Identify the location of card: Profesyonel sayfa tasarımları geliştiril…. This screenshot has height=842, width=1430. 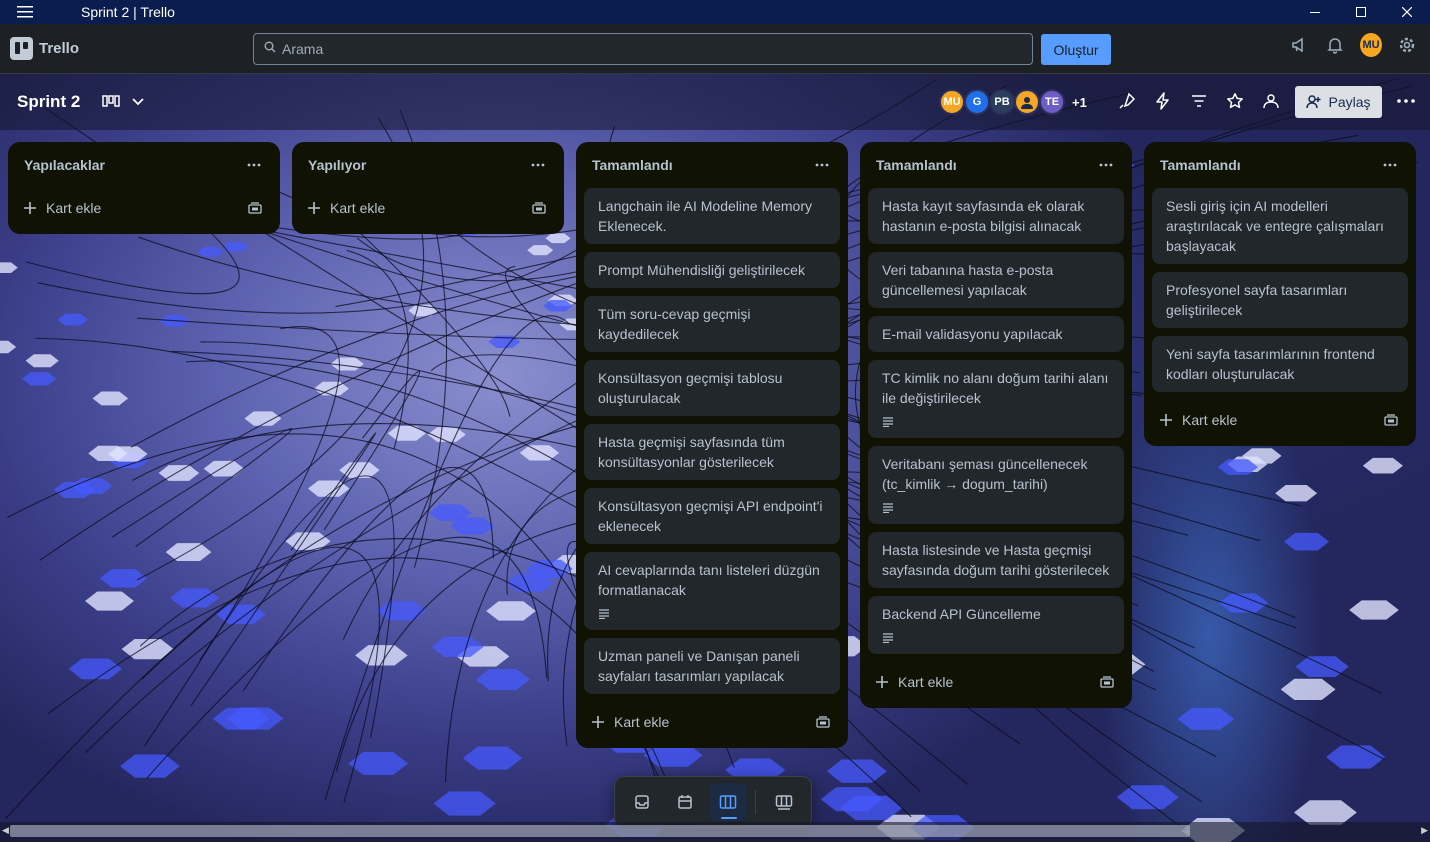
(1280, 300).